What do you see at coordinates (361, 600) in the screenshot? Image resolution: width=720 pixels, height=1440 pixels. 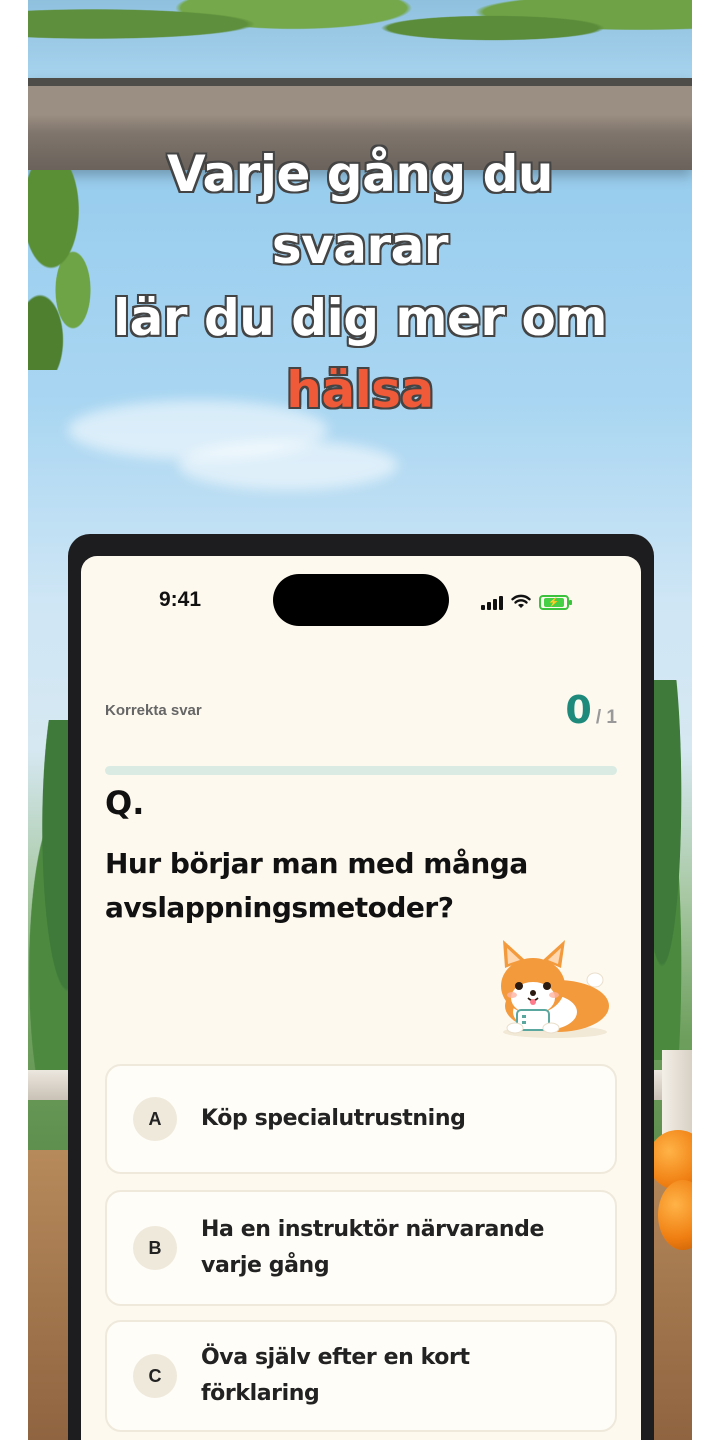 I see `dynamic-island` at bounding box center [361, 600].